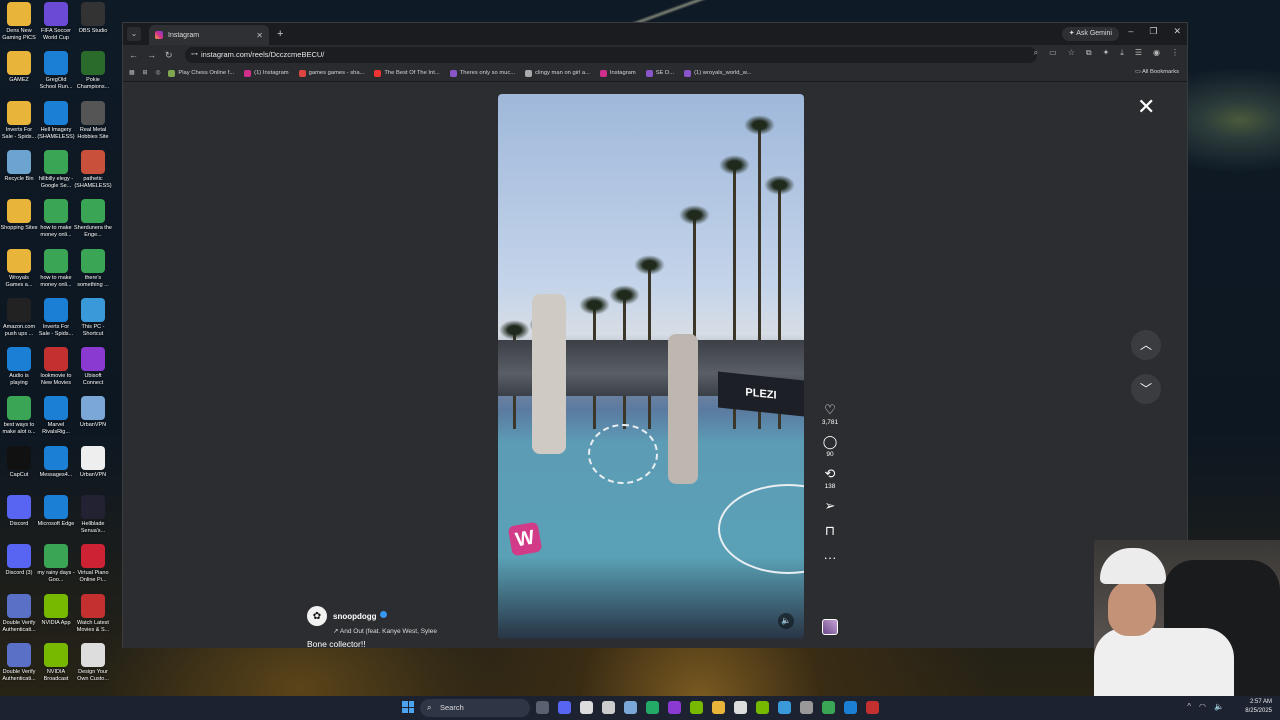 The height and width of the screenshot is (720, 1280). Describe the element at coordinates (1146, 389) in the screenshot. I see `next-reel-button: ﹀` at that location.